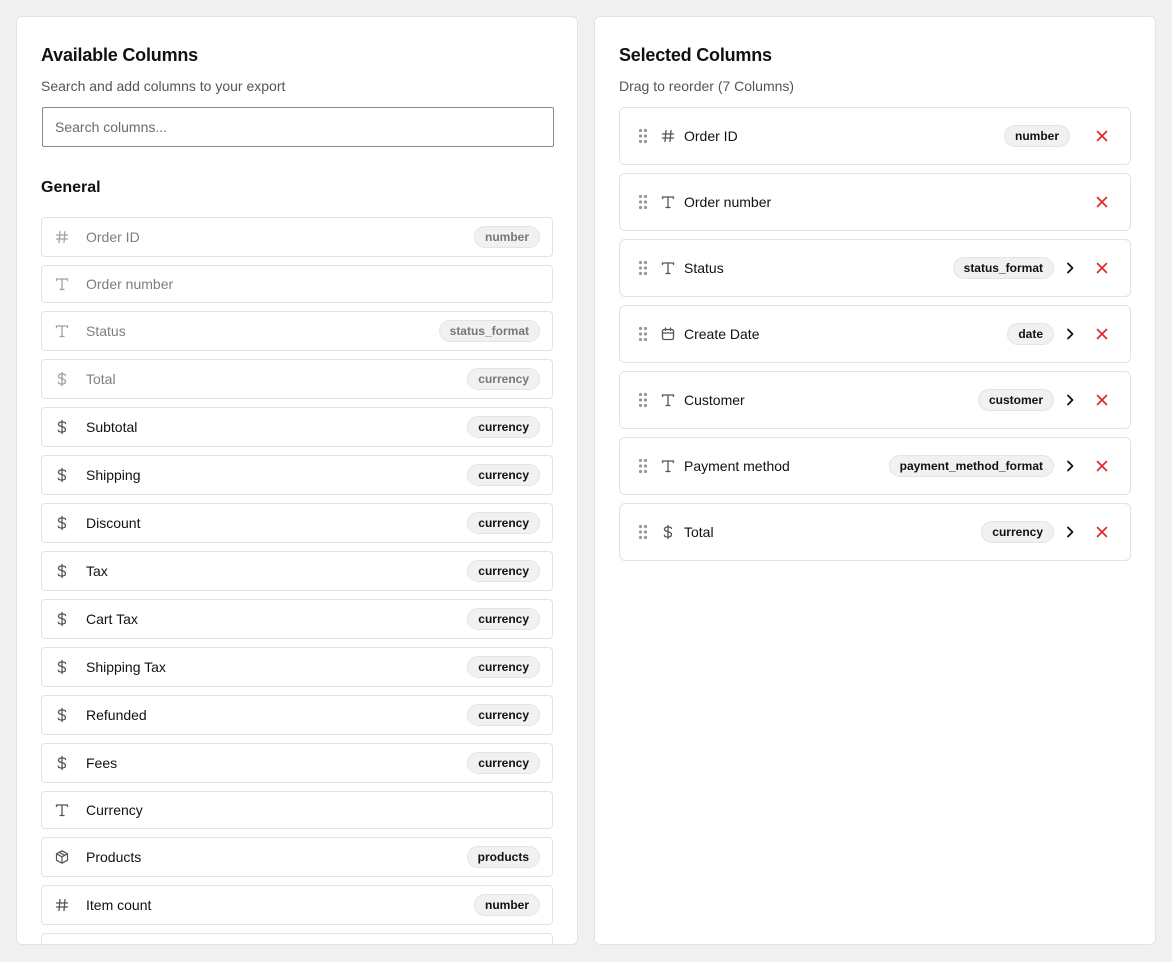  I want to click on available-column-status: Status status_format, so click(297, 331).